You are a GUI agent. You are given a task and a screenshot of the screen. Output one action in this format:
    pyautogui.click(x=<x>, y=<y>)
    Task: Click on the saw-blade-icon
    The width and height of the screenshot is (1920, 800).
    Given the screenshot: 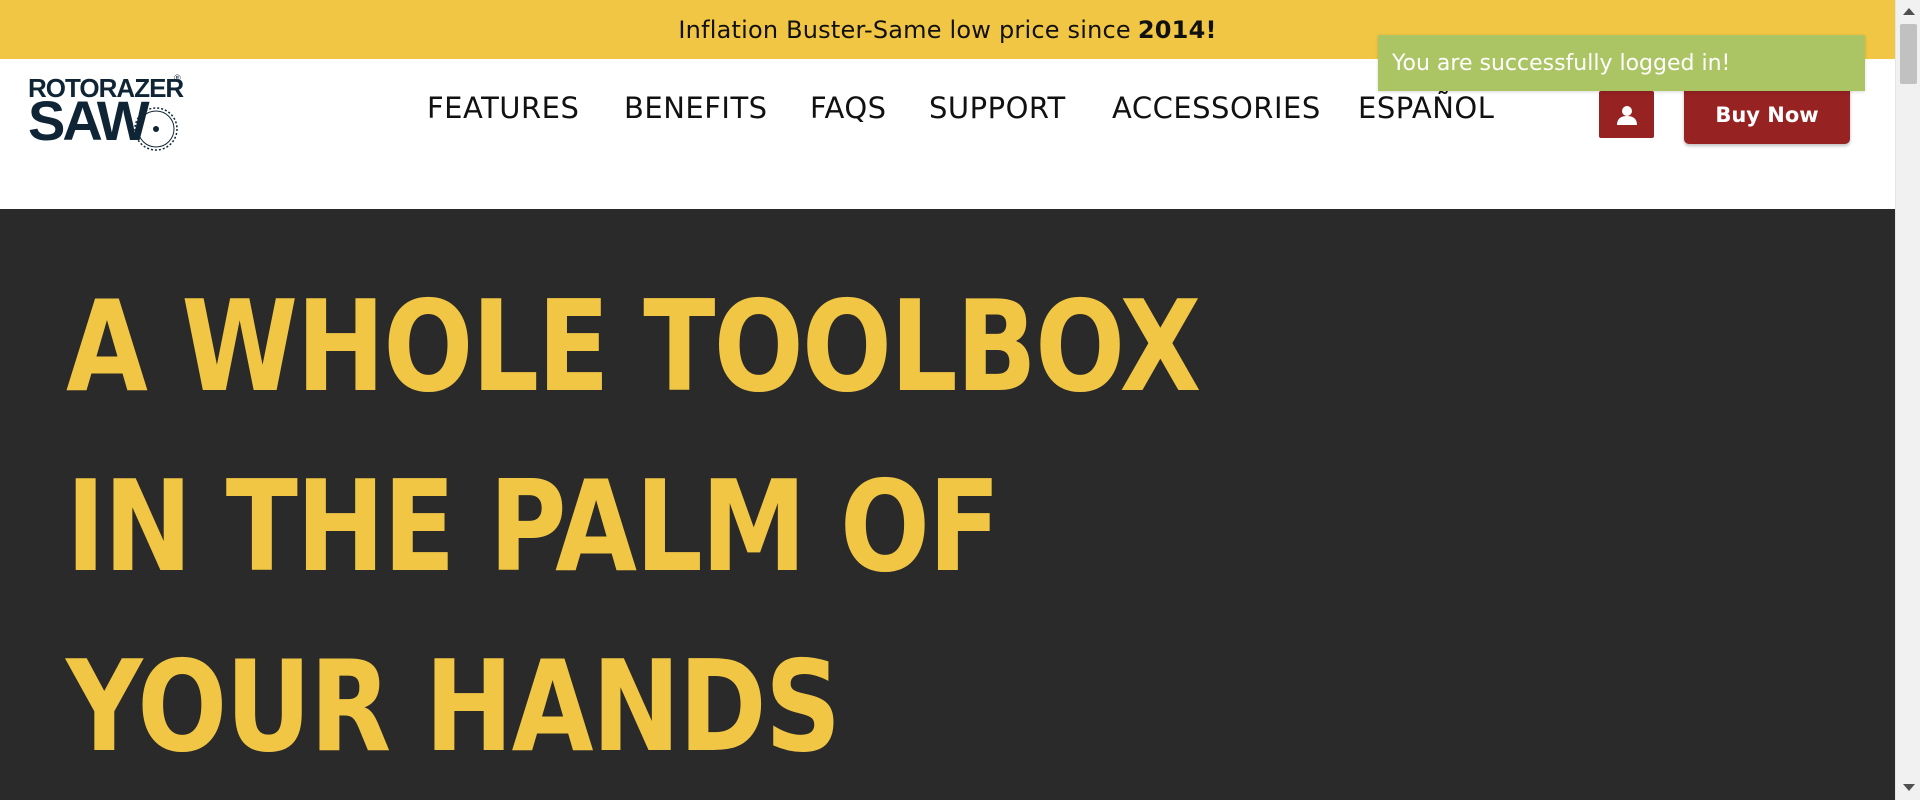 What is the action you would take?
    pyautogui.click(x=156, y=129)
    